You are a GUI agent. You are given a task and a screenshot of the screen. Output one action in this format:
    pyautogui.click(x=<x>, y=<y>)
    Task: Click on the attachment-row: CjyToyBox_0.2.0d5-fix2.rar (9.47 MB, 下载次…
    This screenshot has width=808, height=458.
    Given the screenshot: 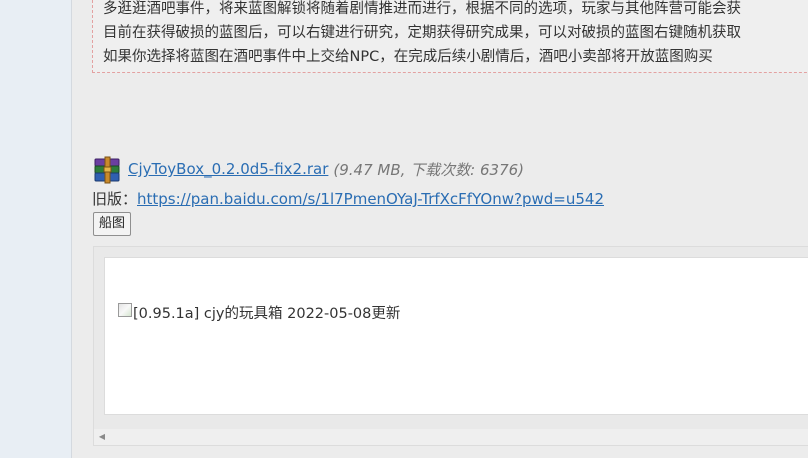 What is the action you would take?
    pyautogui.click(x=308, y=170)
    